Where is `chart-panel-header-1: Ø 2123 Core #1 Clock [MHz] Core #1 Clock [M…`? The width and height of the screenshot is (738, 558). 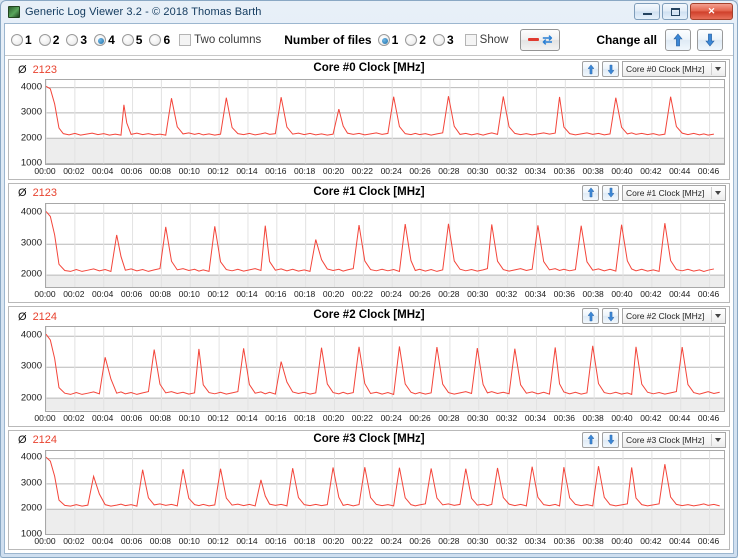 chart-panel-header-1: Ø 2123 Core #1 Clock [MHz] Core #1 Clock [M… is located at coordinates (369, 193).